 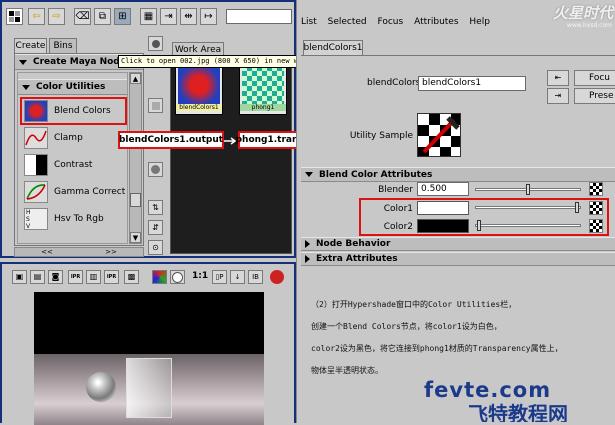 What do you see at coordinates (263, 85) in the screenshot?
I see `phong-swatch-icon` at bounding box center [263, 85].